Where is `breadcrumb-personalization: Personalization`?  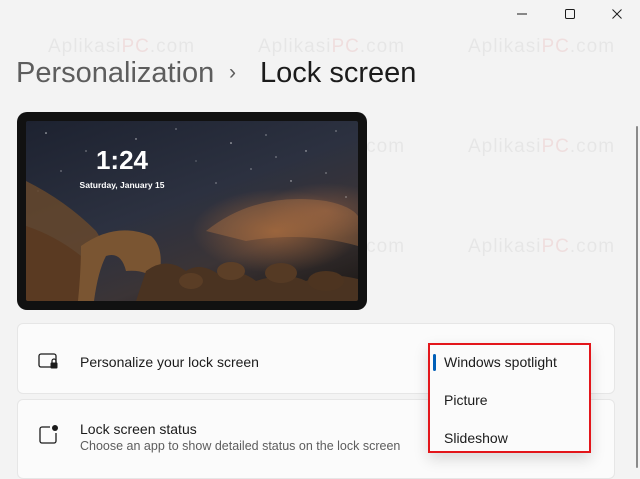 breadcrumb-personalization: Personalization is located at coordinates (115, 73).